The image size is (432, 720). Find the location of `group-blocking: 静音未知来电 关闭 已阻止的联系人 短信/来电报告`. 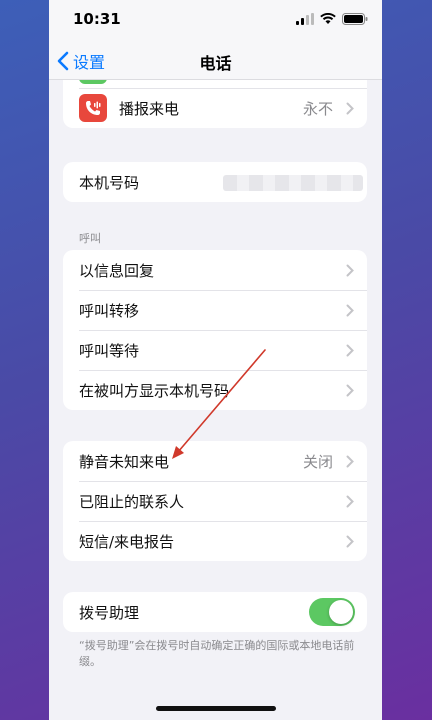

group-blocking: 静音未知来电 关闭 已阻止的联系人 短信/来电报告 is located at coordinates (215, 501).